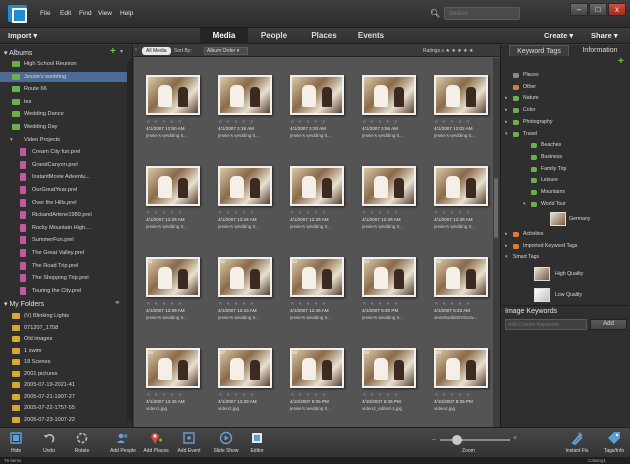  Describe the element at coordinates (66, 420) in the screenshot. I see `folder-item: 2005-07-23-1007-22` at that location.